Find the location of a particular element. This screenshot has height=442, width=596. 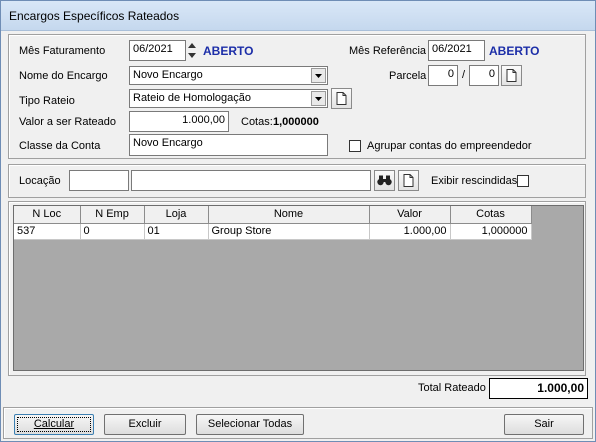

exibir-rescindidas-label: Exibir rescindidas is located at coordinates (474, 181).